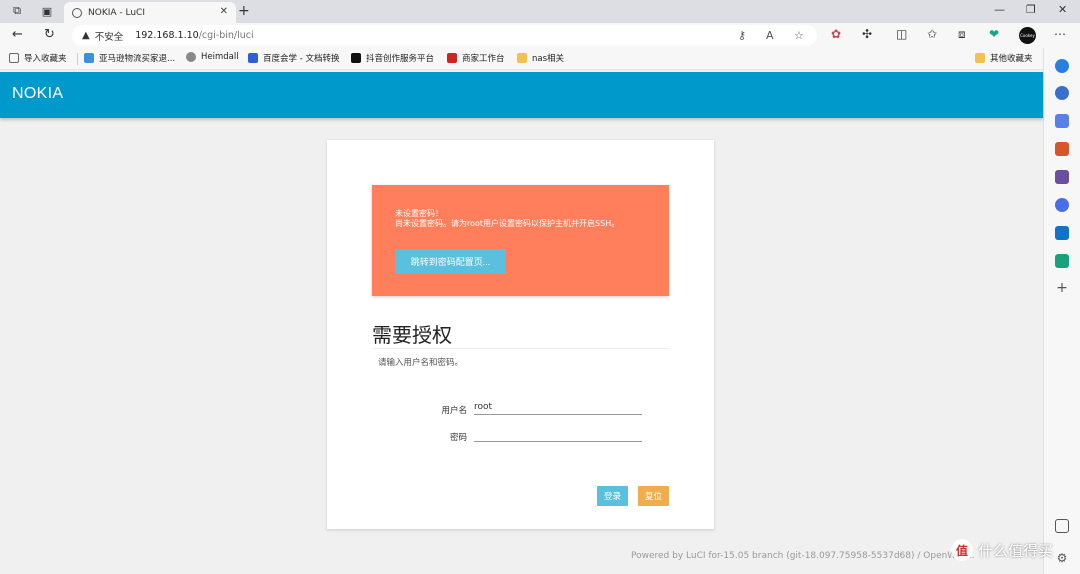  Describe the element at coordinates (867, 34) in the screenshot. I see `extensions-icon: ✣` at that location.